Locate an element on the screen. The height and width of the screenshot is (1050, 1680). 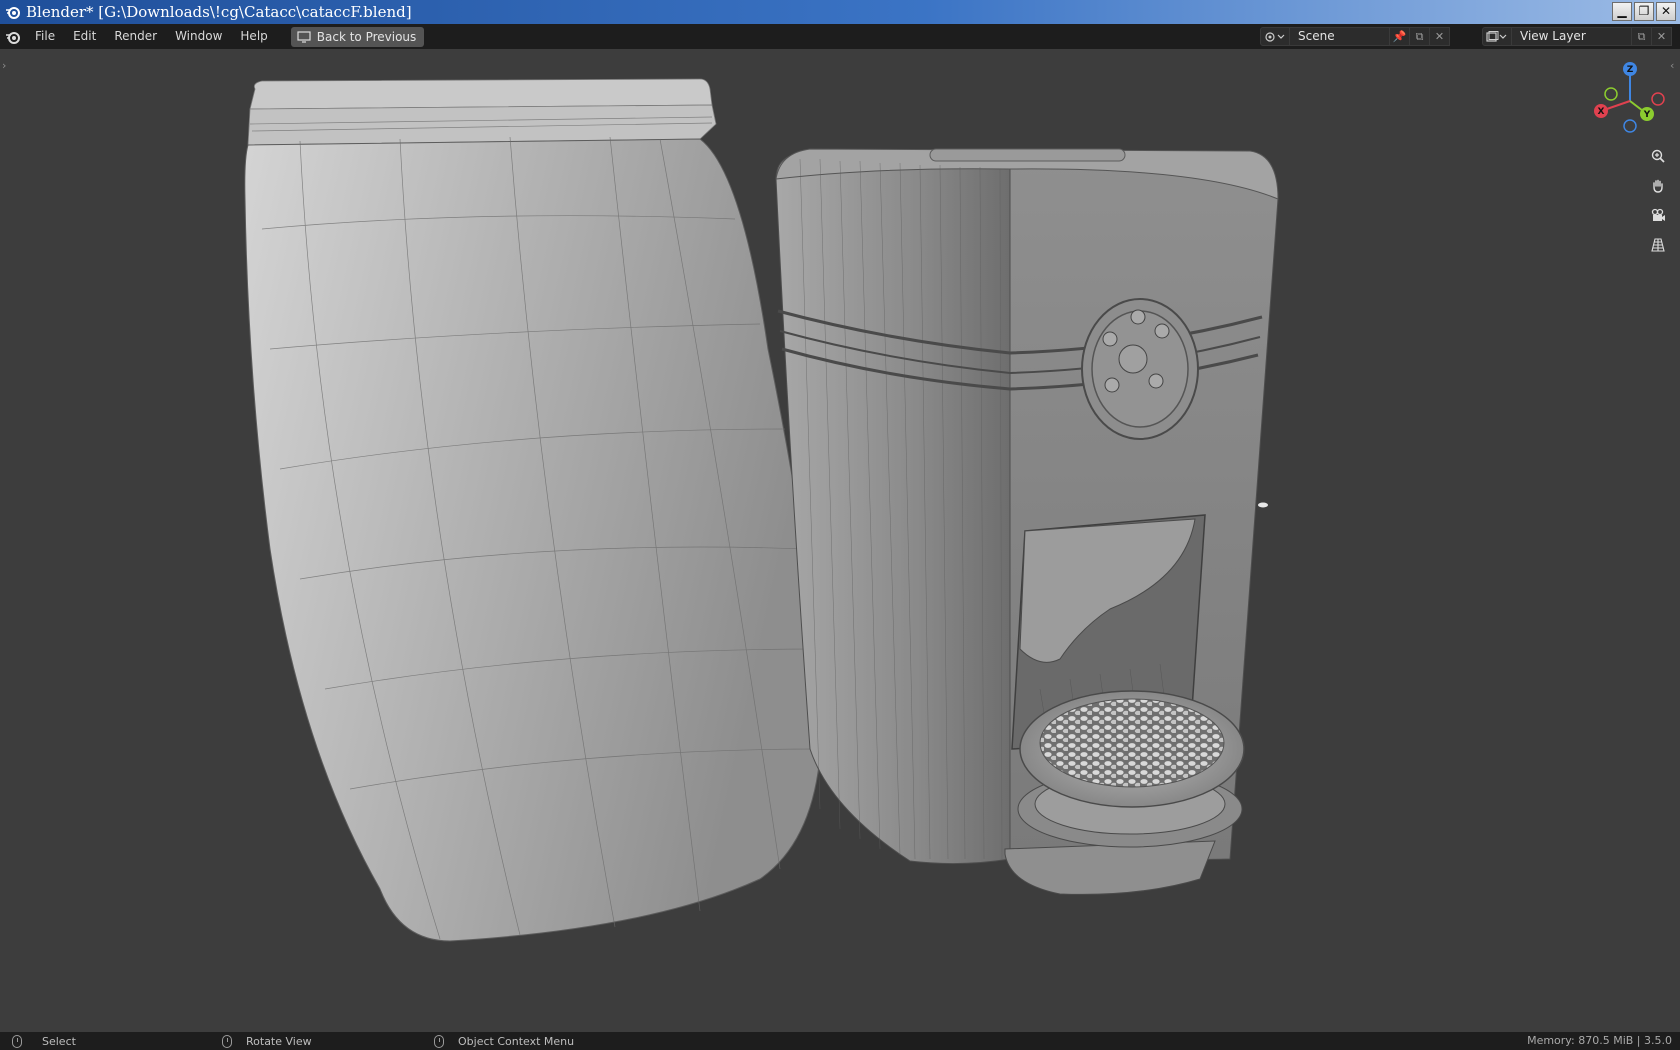
back-to-previous-button: Back to Previous is located at coordinates (357, 36).